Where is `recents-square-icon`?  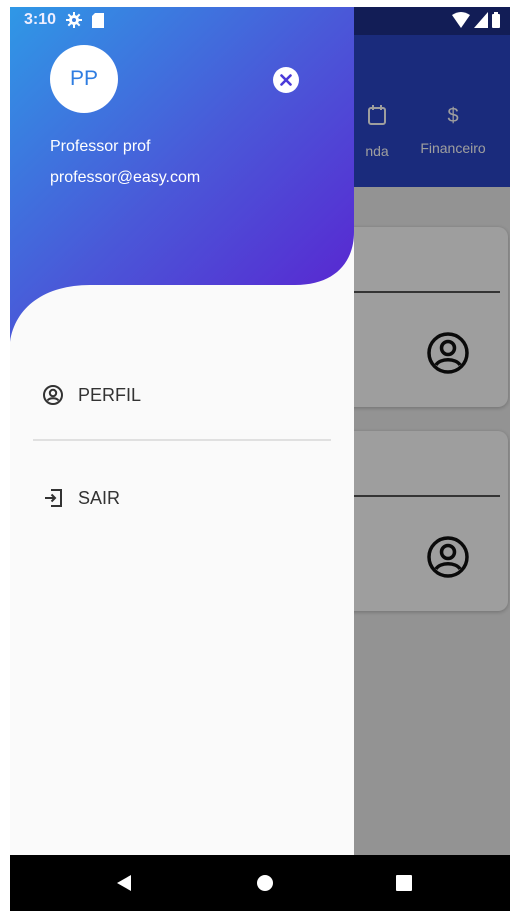
recents-square-icon is located at coordinates (404, 883).